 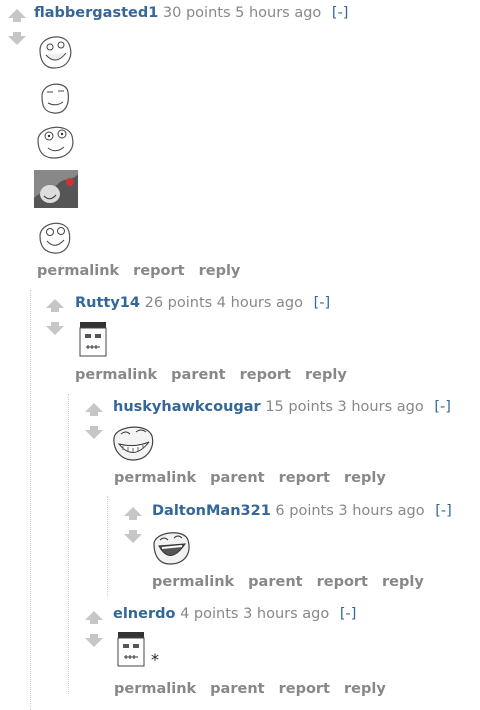 What do you see at coordinates (55, 98) in the screenshot?
I see `rage-smirk-face-icon` at bounding box center [55, 98].